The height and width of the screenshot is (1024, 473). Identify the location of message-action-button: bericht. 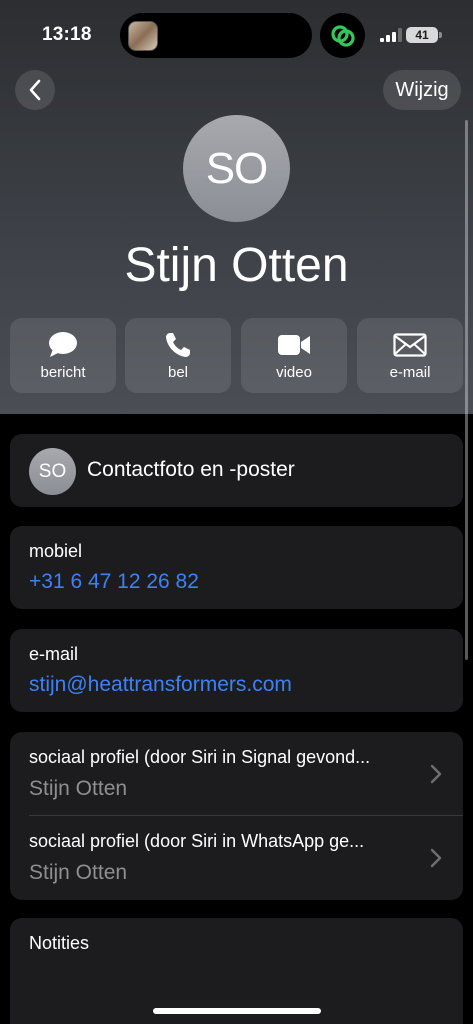
(63, 355).